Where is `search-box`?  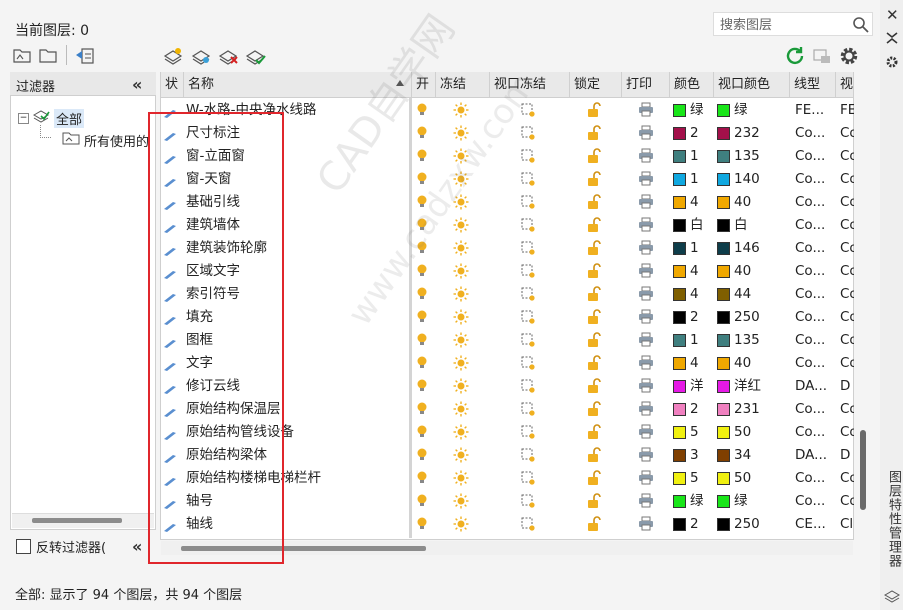
search-box is located at coordinates (793, 24).